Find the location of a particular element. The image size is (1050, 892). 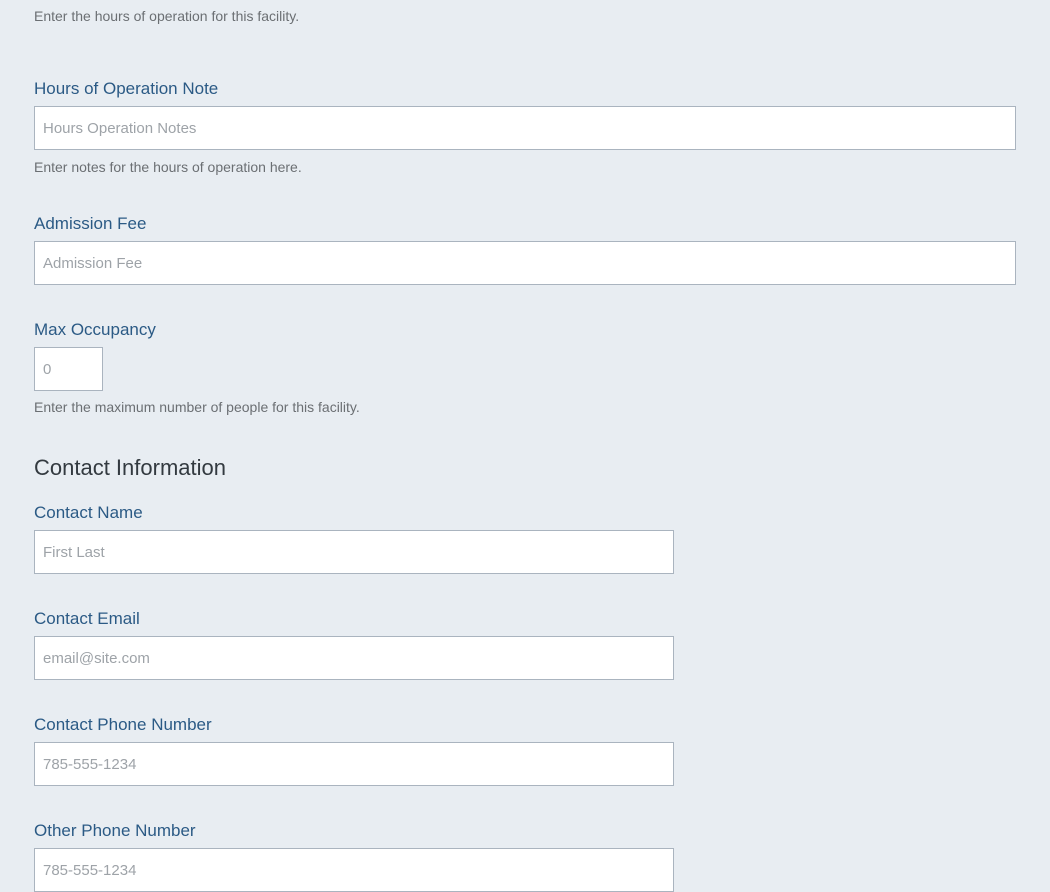

contact-name-label: Contact Name is located at coordinates (88, 512).